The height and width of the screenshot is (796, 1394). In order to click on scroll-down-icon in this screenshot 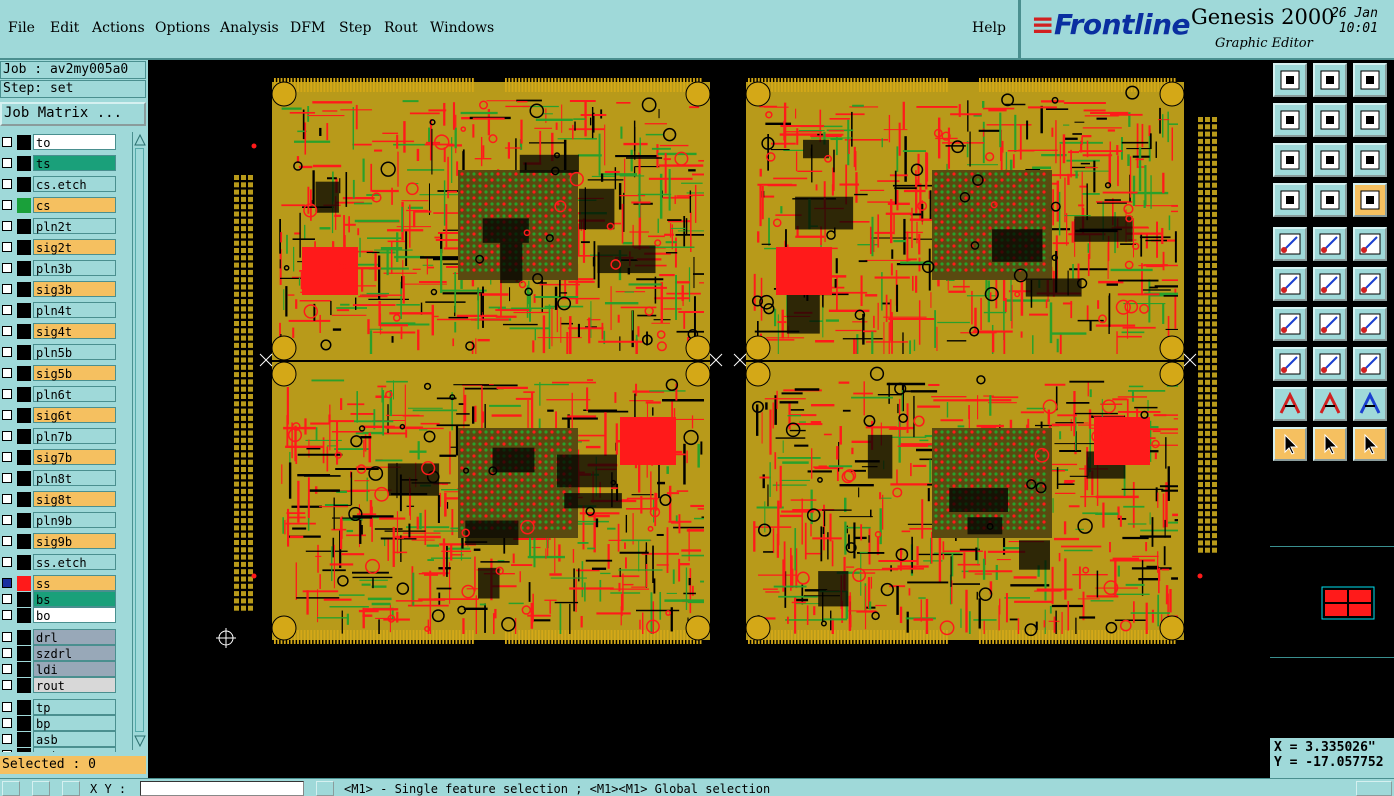, I will do `click(140, 741)`.